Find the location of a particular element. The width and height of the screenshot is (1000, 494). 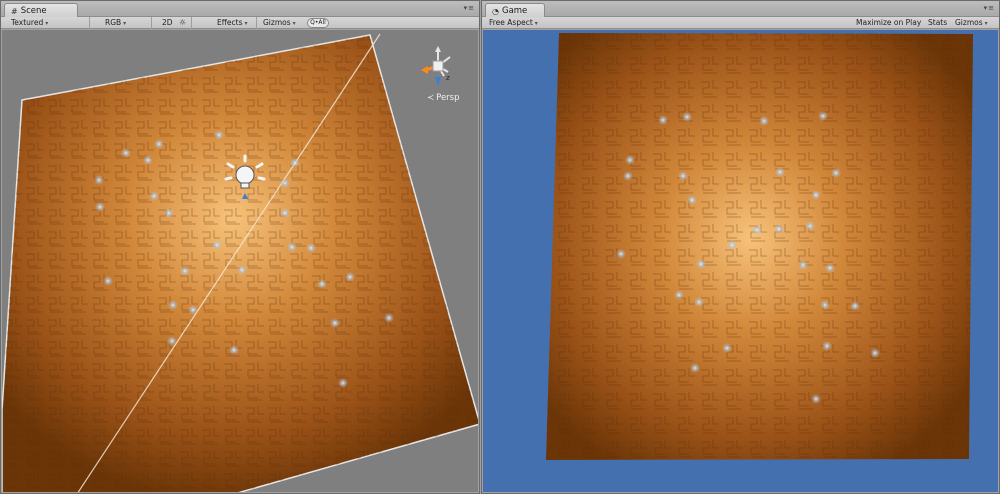

gizmos-dropdown: Gizmos ▾ is located at coordinates (279, 23).